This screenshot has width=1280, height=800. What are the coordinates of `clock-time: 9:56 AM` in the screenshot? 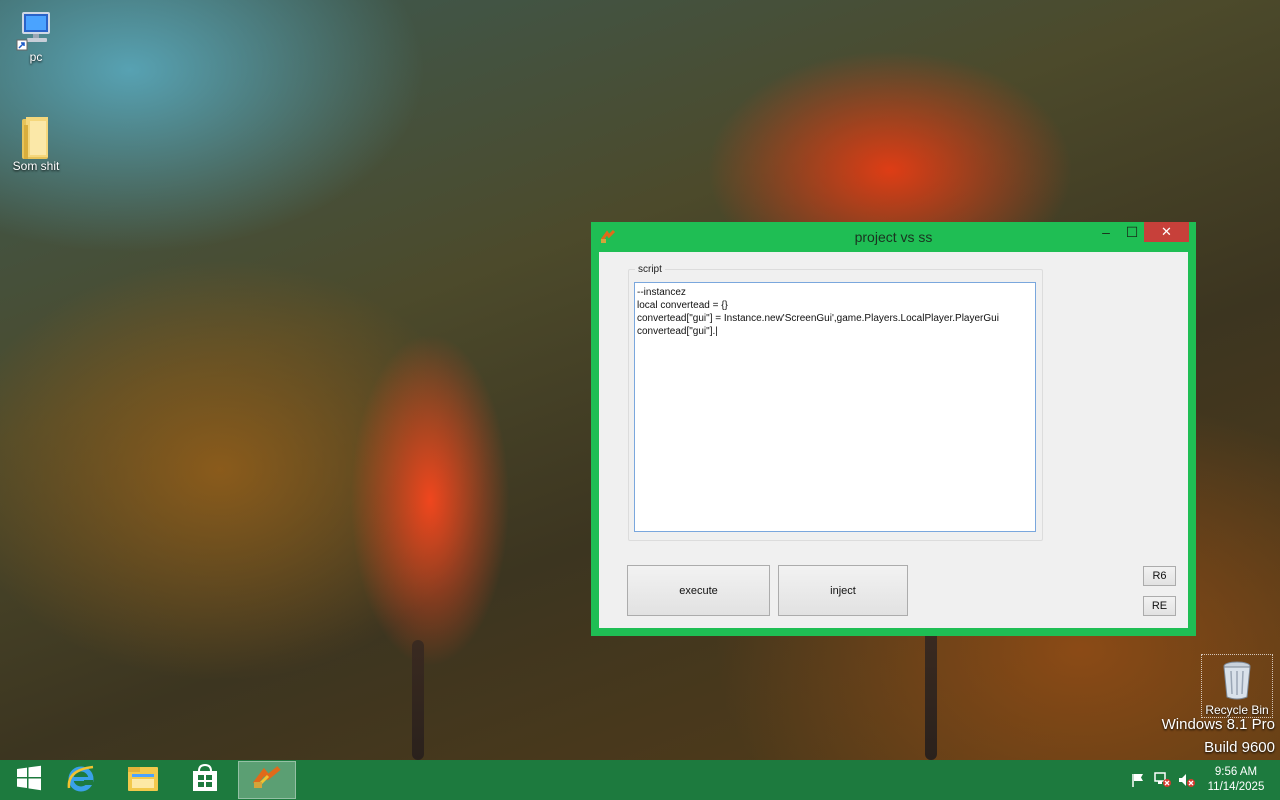 It's located at (1236, 772).